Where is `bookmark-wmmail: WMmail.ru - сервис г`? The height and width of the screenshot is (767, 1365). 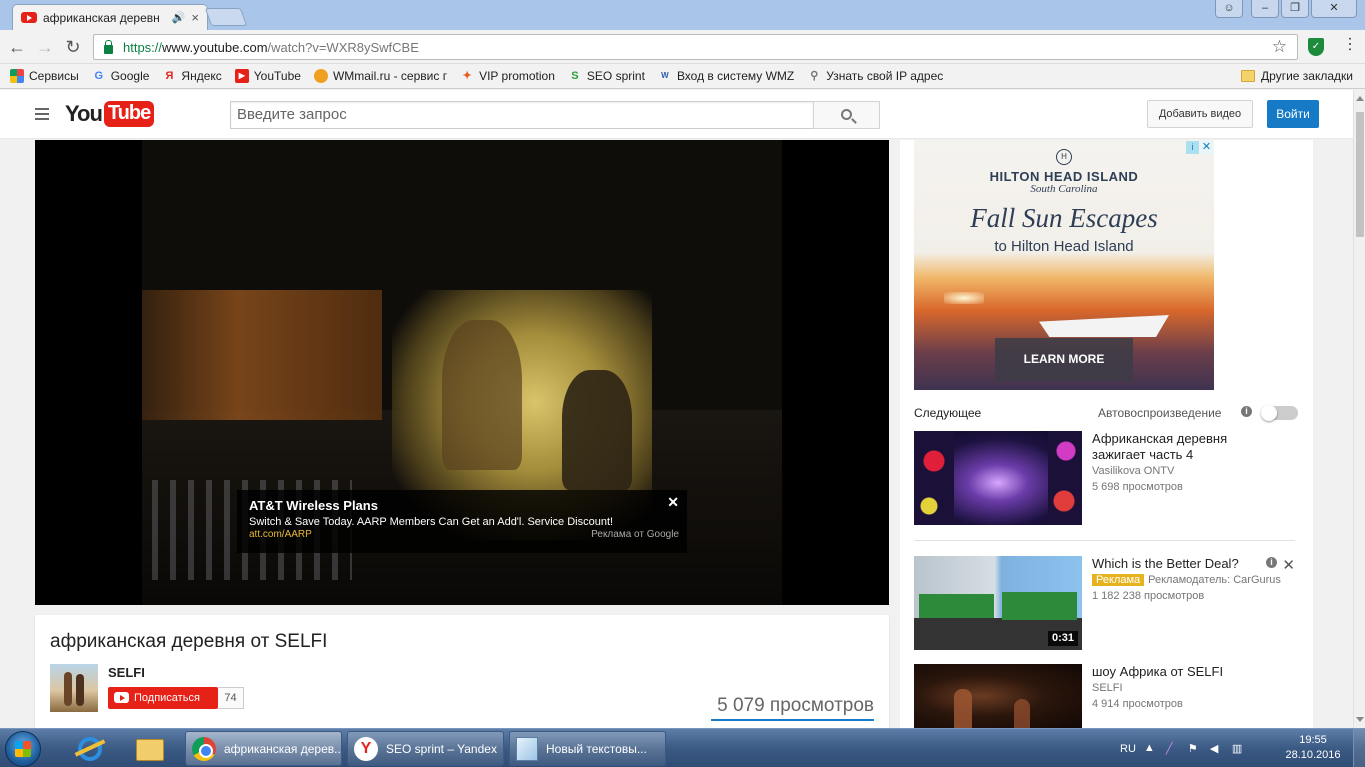 bookmark-wmmail: WMmail.ru - сервис г is located at coordinates (380, 76).